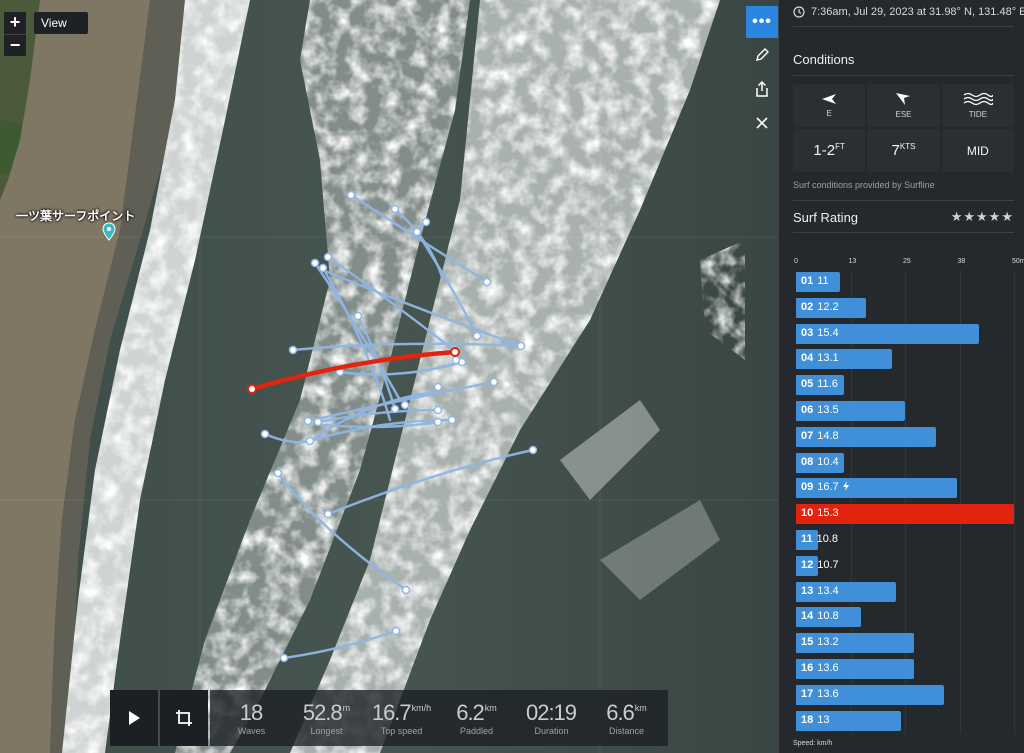 Image resolution: width=1024 pixels, height=753 pixels. I want to click on stat-duration: 02:19 Duration, so click(552, 718).